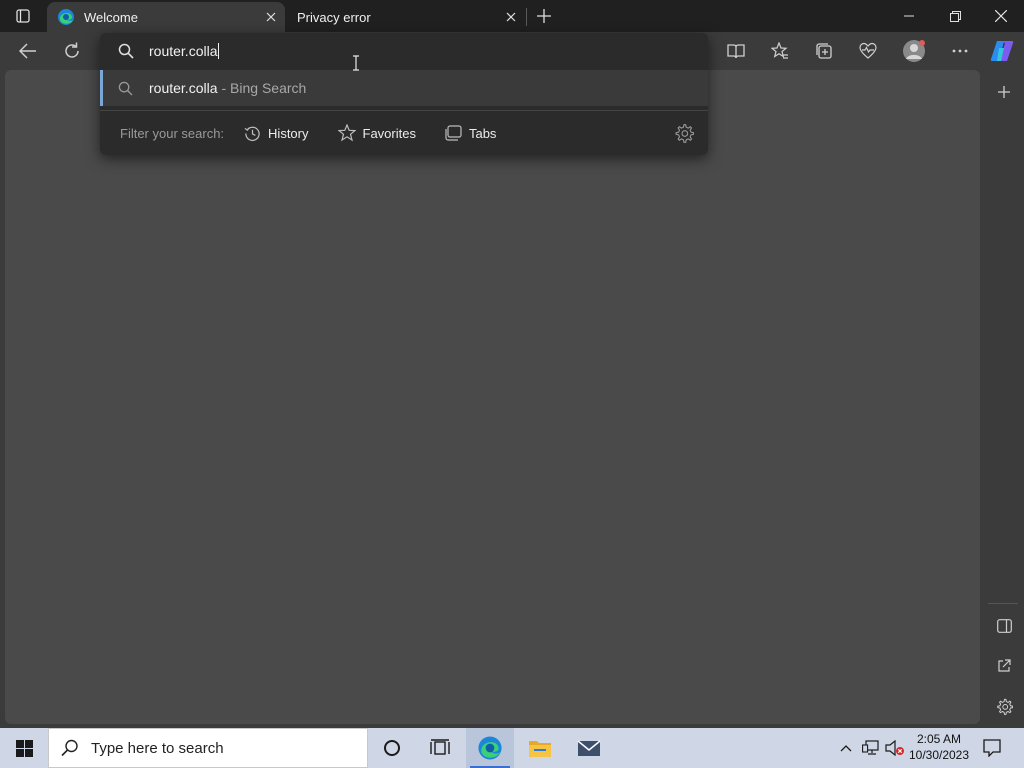 The width and height of the screenshot is (1024, 768). I want to click on new-tab-button, so click(544, 16).